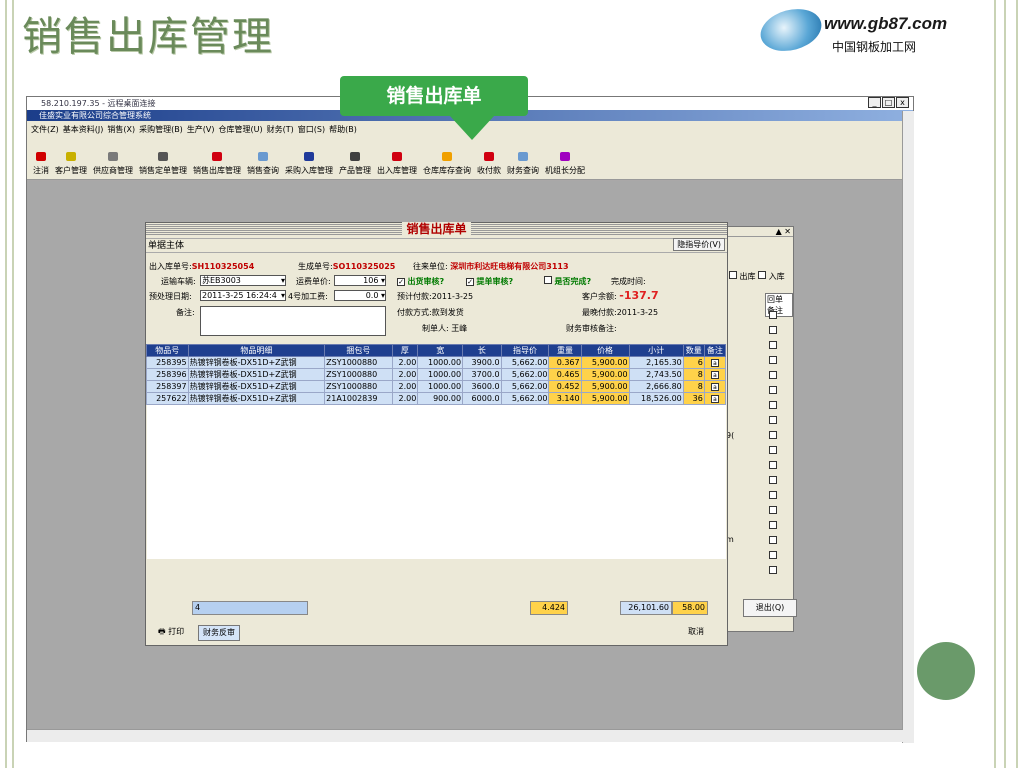 The height and width of the screenshot is (768, 1024). I want to click on proc-fee-field: 0.0 ▾, so click(360, 295).